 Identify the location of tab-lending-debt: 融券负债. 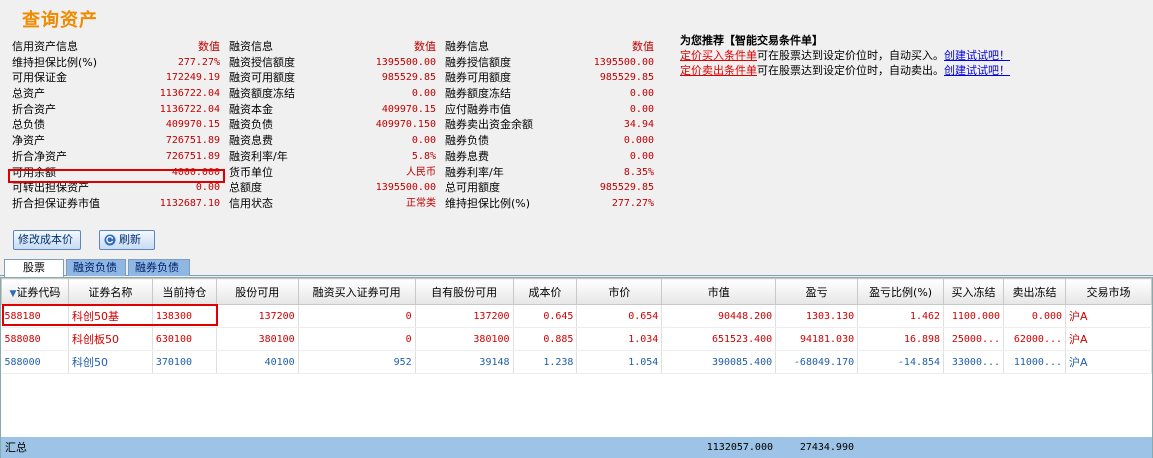
(159, 267).